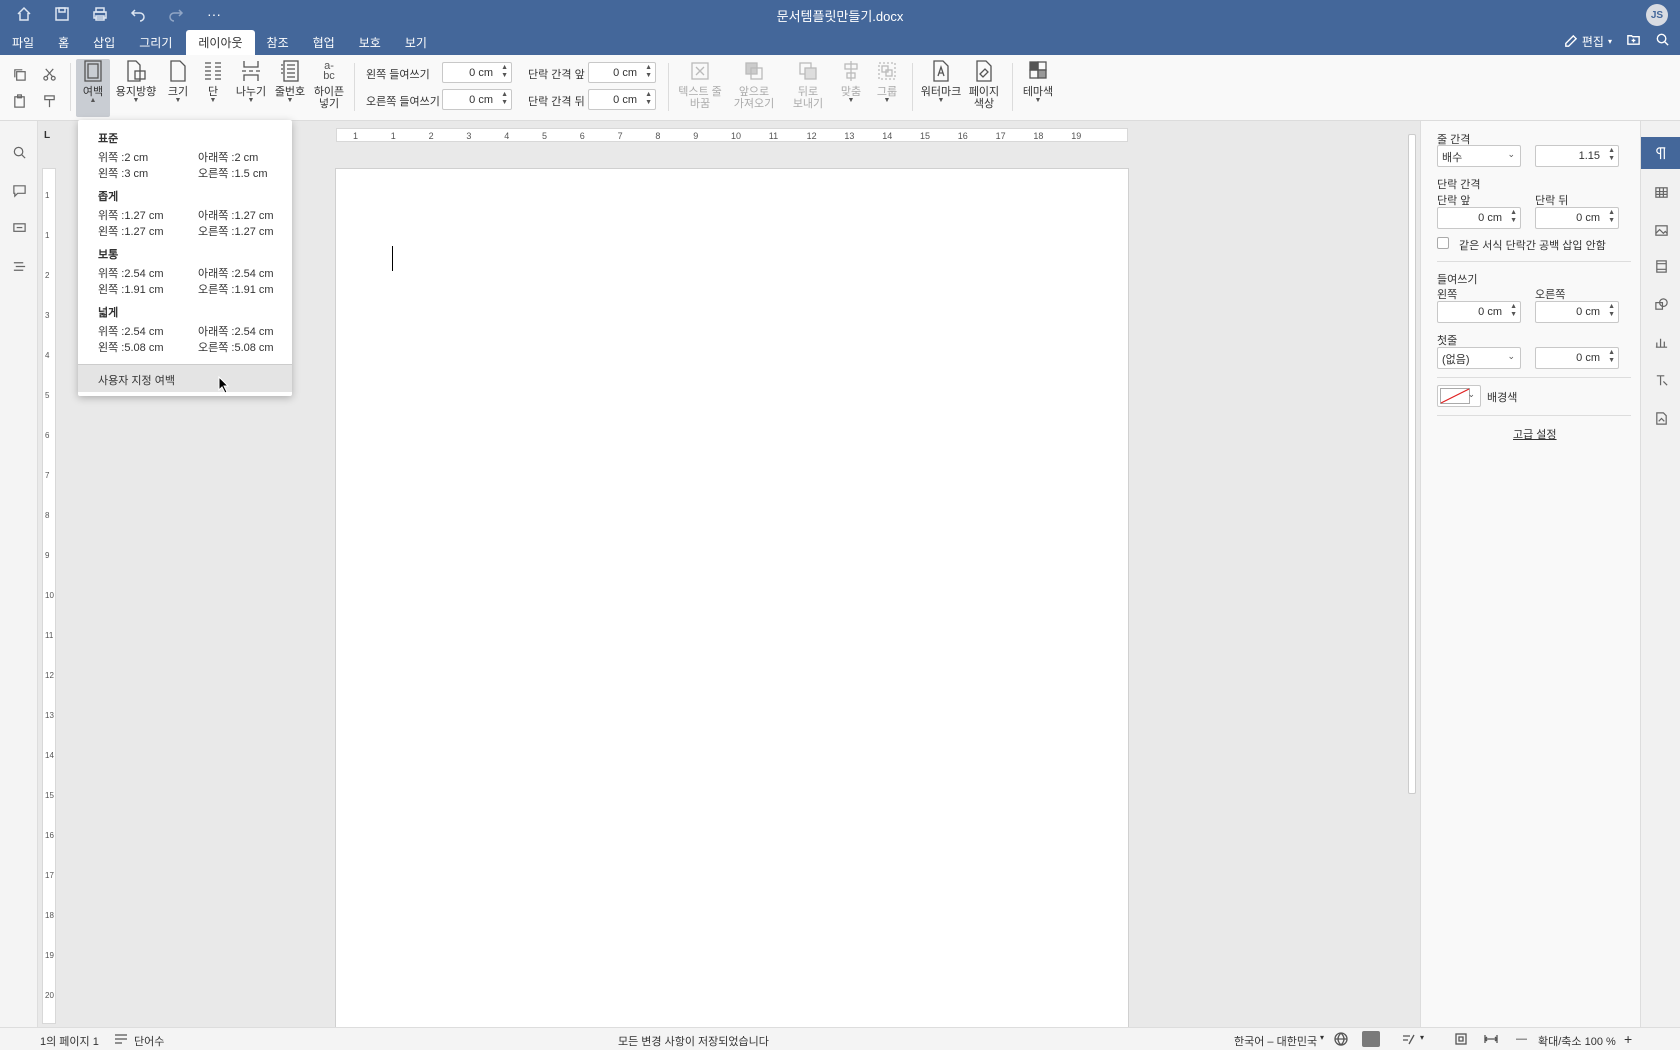 The width and height of the screenshot is (1680, 1050). What do you see at coordinates (625, 72) in the screenshot?
I see `space-before-value: 0 cm` at bounding box center [625, 72].